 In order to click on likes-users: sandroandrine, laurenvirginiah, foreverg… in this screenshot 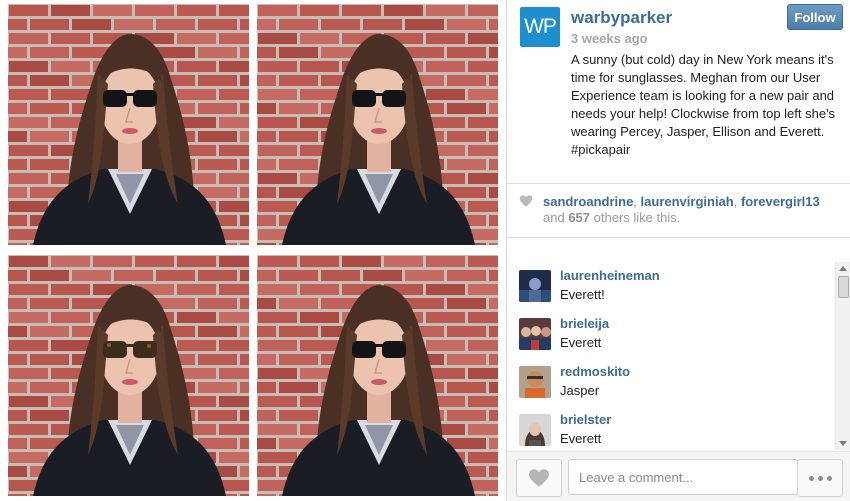, I will do `click(681, 201)`.